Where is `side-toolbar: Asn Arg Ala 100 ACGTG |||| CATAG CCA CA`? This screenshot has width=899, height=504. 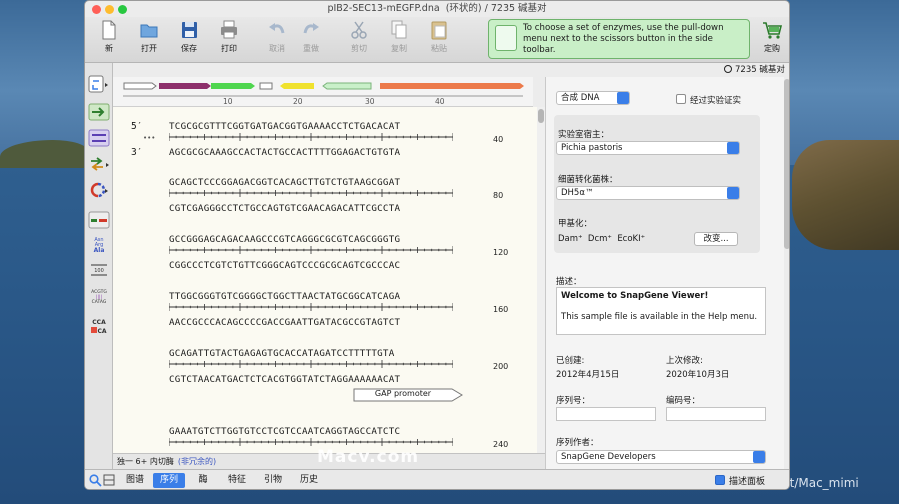
side-toolbar: Asn Arg Ala 100 ACGTG |||| CATAG CCA CA is located at coordinates (99, 266).